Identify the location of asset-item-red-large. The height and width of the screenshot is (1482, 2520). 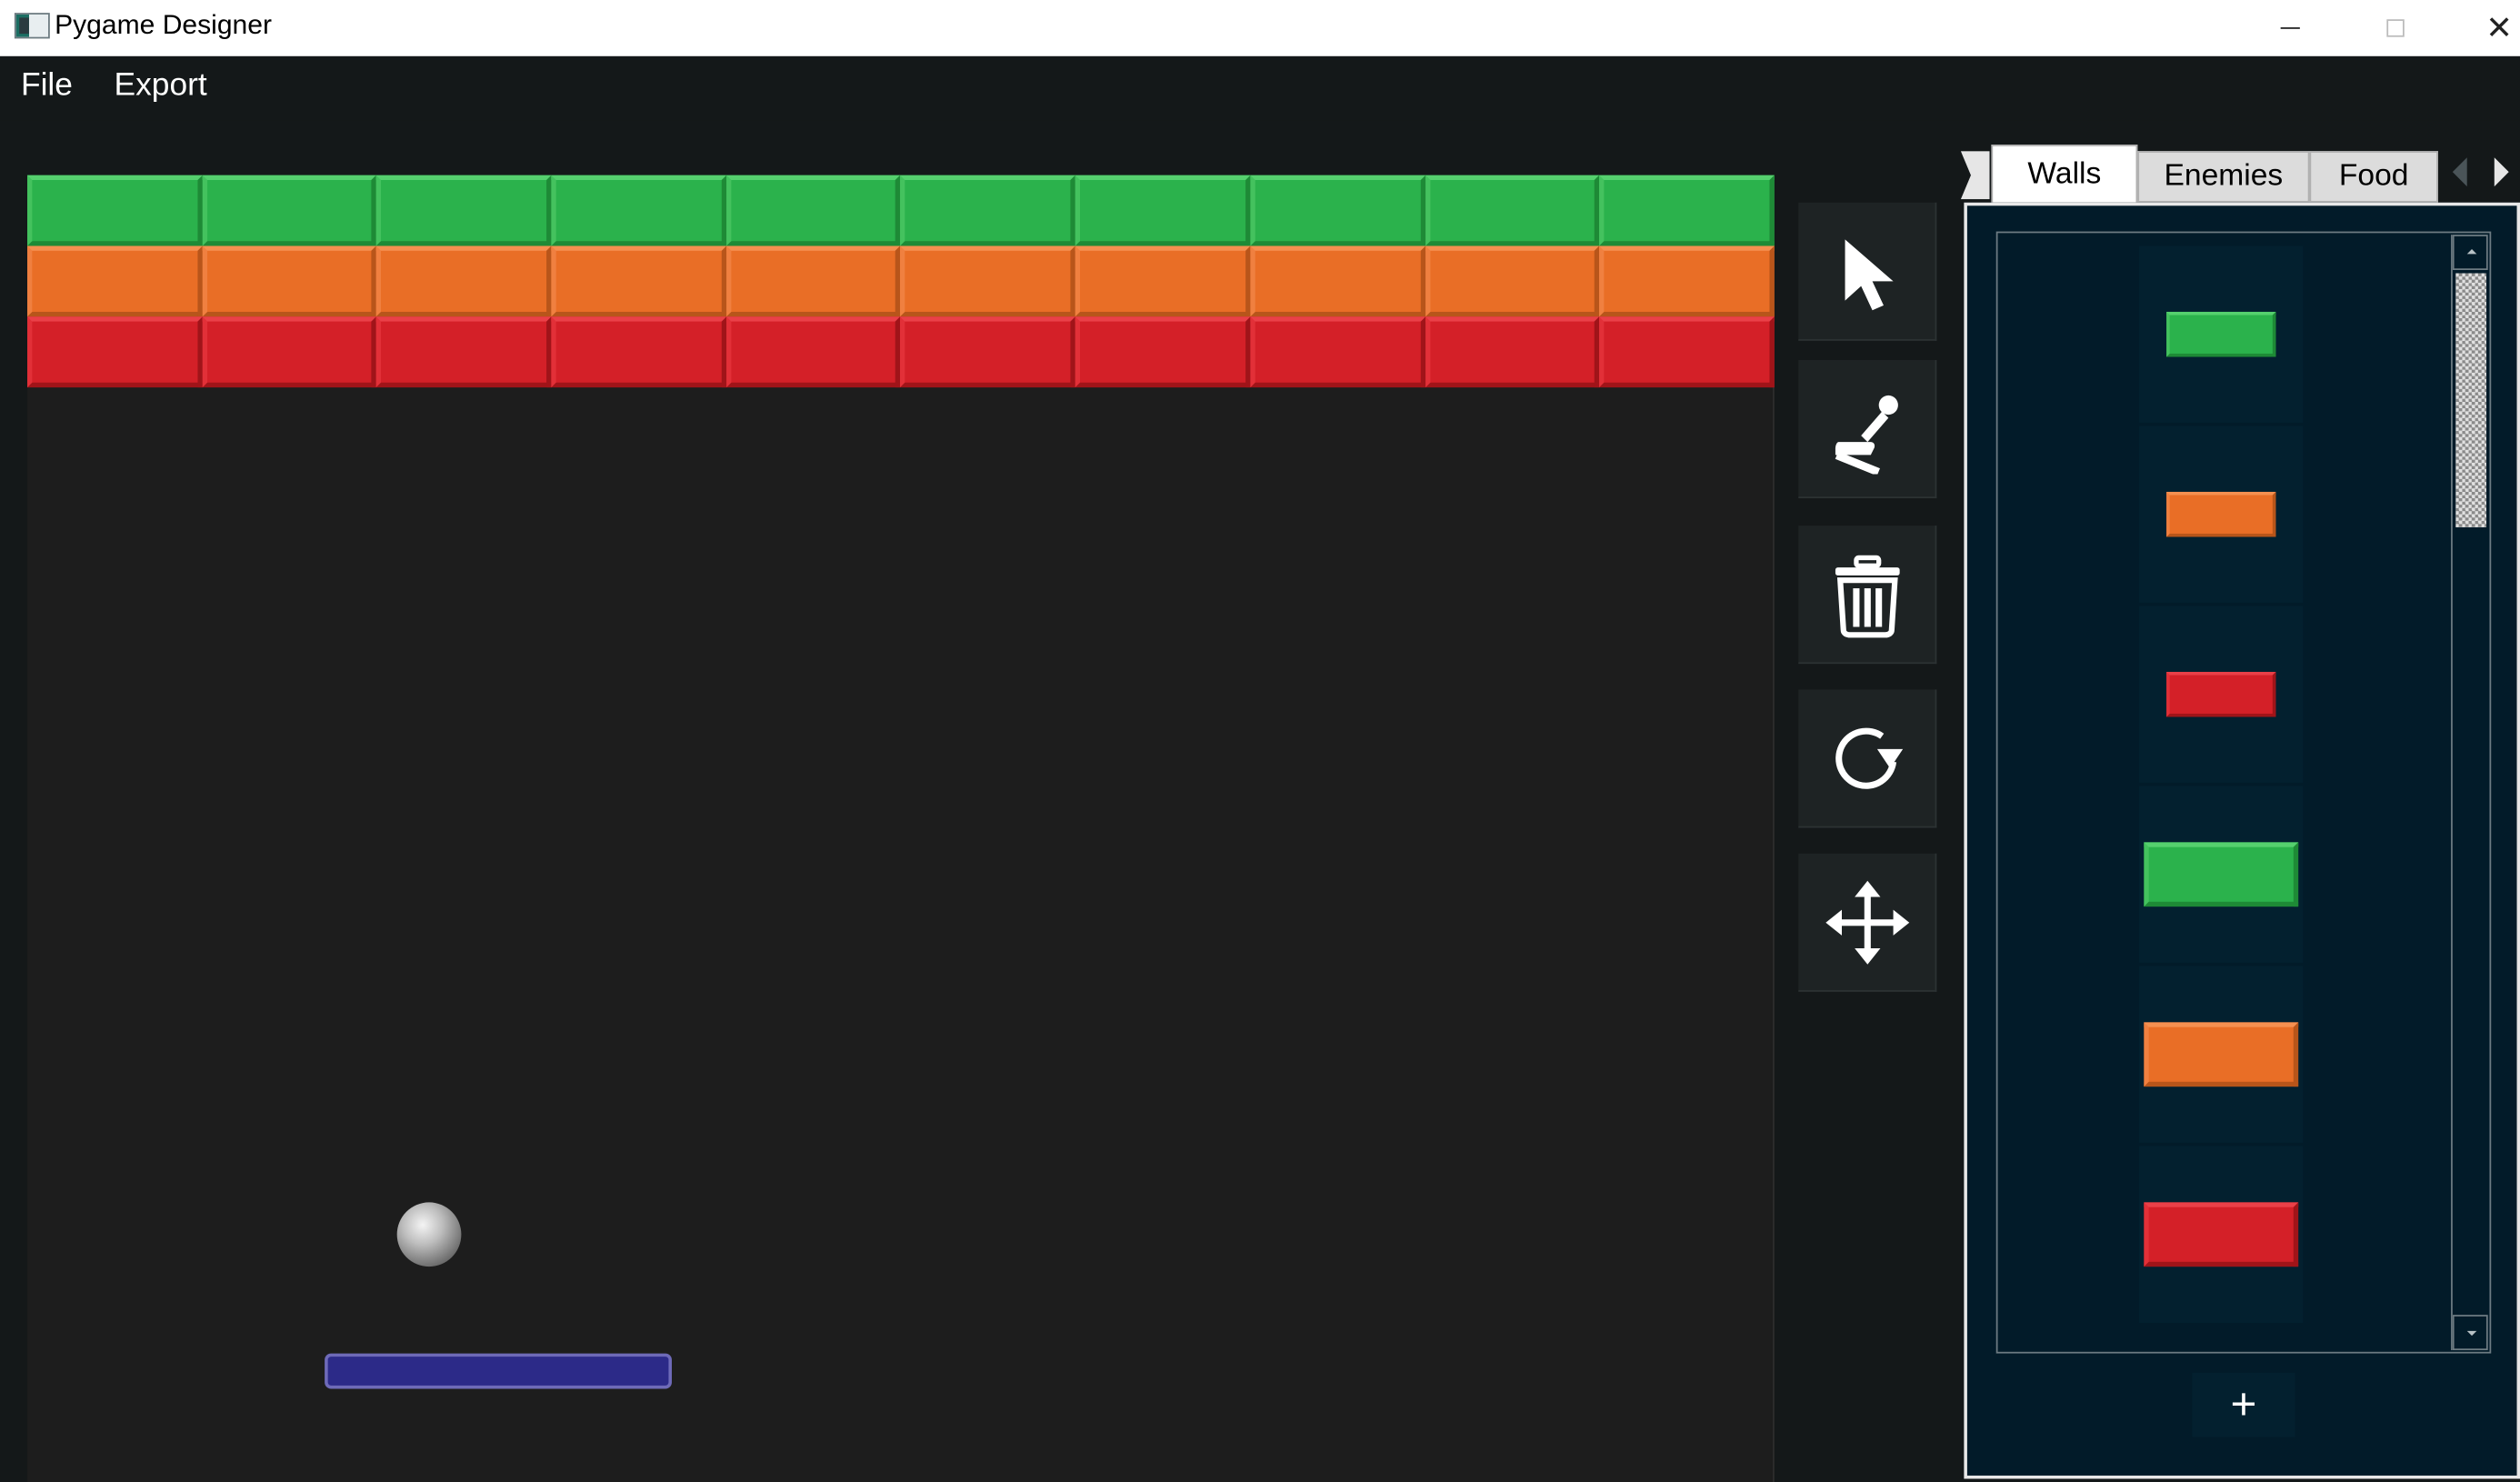
(2221, 1234).